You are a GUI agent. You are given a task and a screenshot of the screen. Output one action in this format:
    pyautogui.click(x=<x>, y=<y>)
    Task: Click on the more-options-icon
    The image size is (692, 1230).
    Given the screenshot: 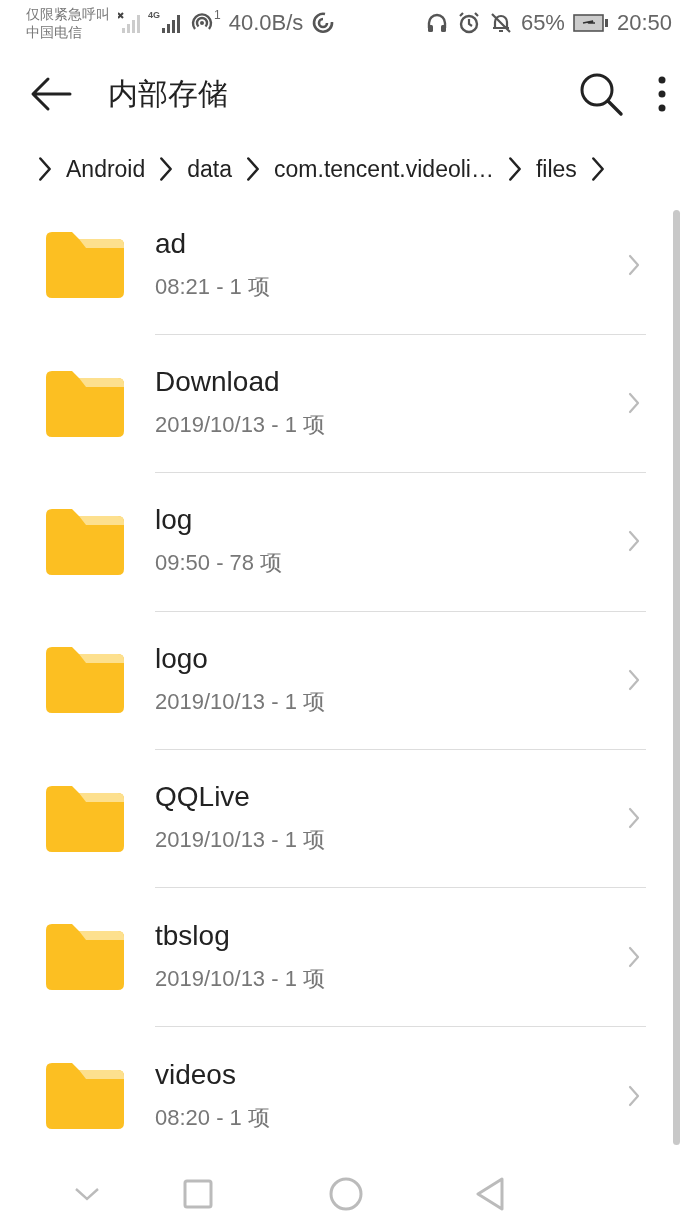 What is the action you would take?
    pyautogui.click(x=662, y=94)
    